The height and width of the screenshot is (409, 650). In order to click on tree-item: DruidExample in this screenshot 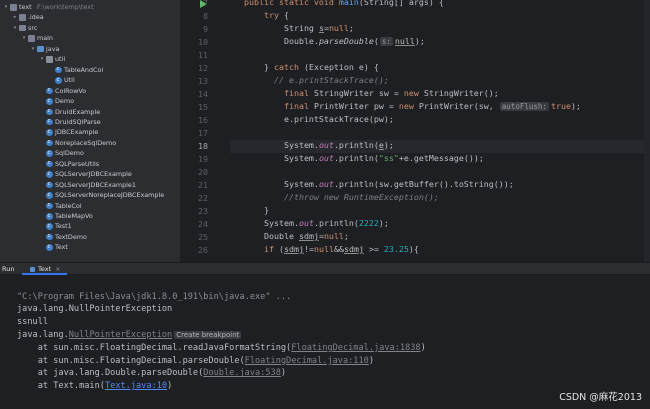, I will do `click(90, 112)`.